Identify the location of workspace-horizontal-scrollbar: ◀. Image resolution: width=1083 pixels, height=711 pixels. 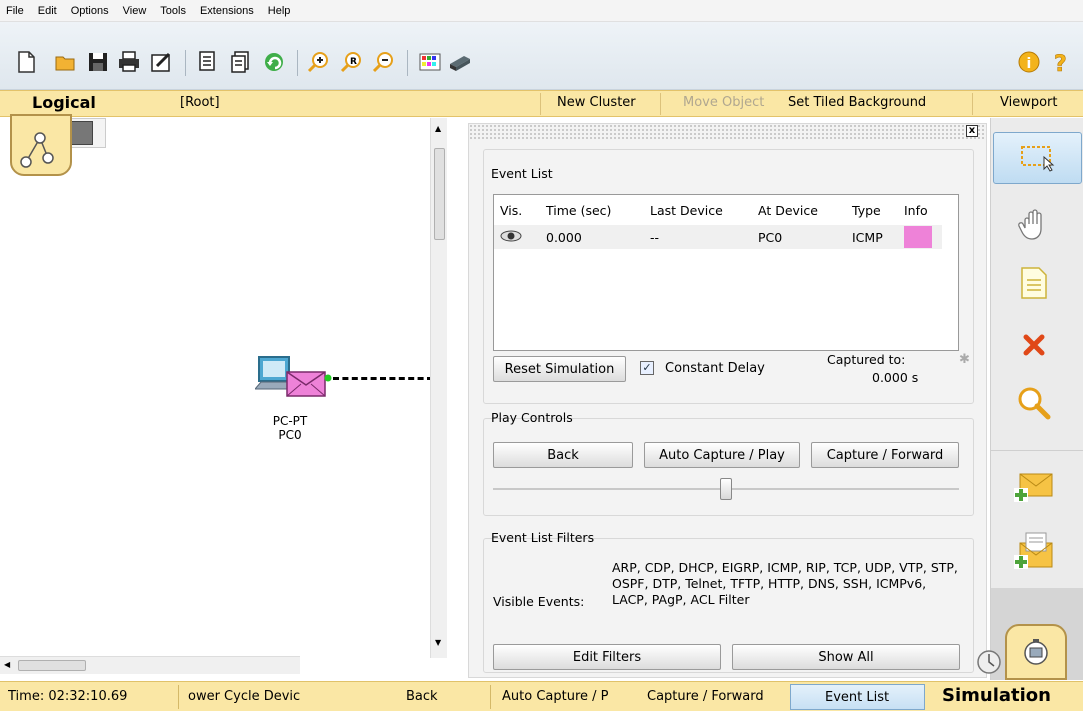
(150, 665).